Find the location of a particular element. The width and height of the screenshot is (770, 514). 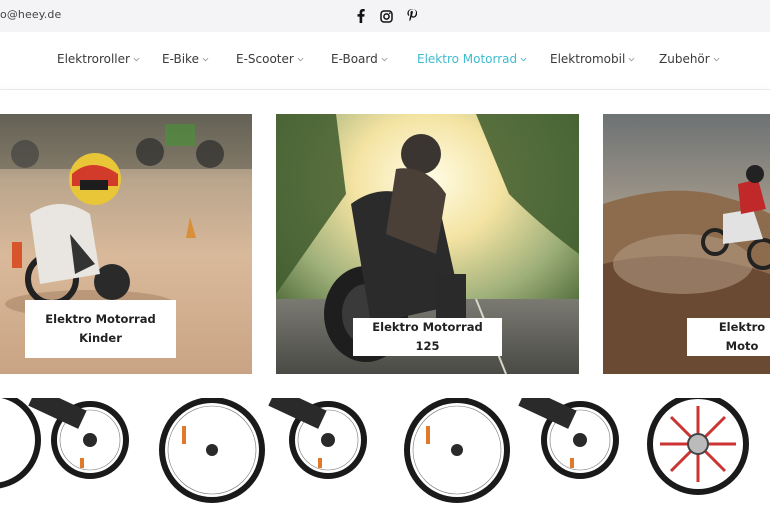

top-bar: o@heey.de is located at coordinates (385, 16).